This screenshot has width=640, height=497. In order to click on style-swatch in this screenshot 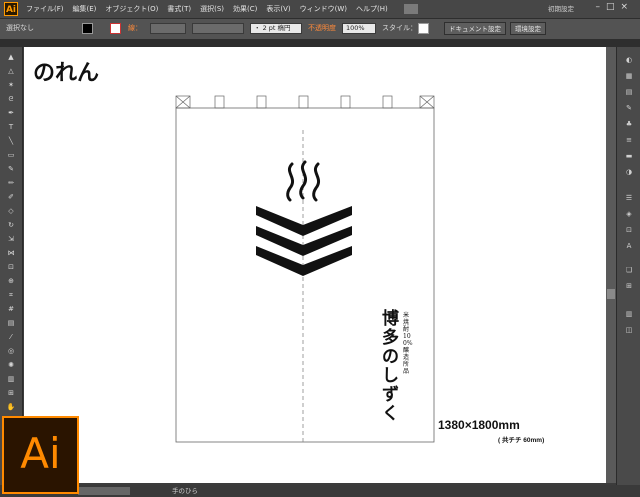, I will do `click(423, 28)`.